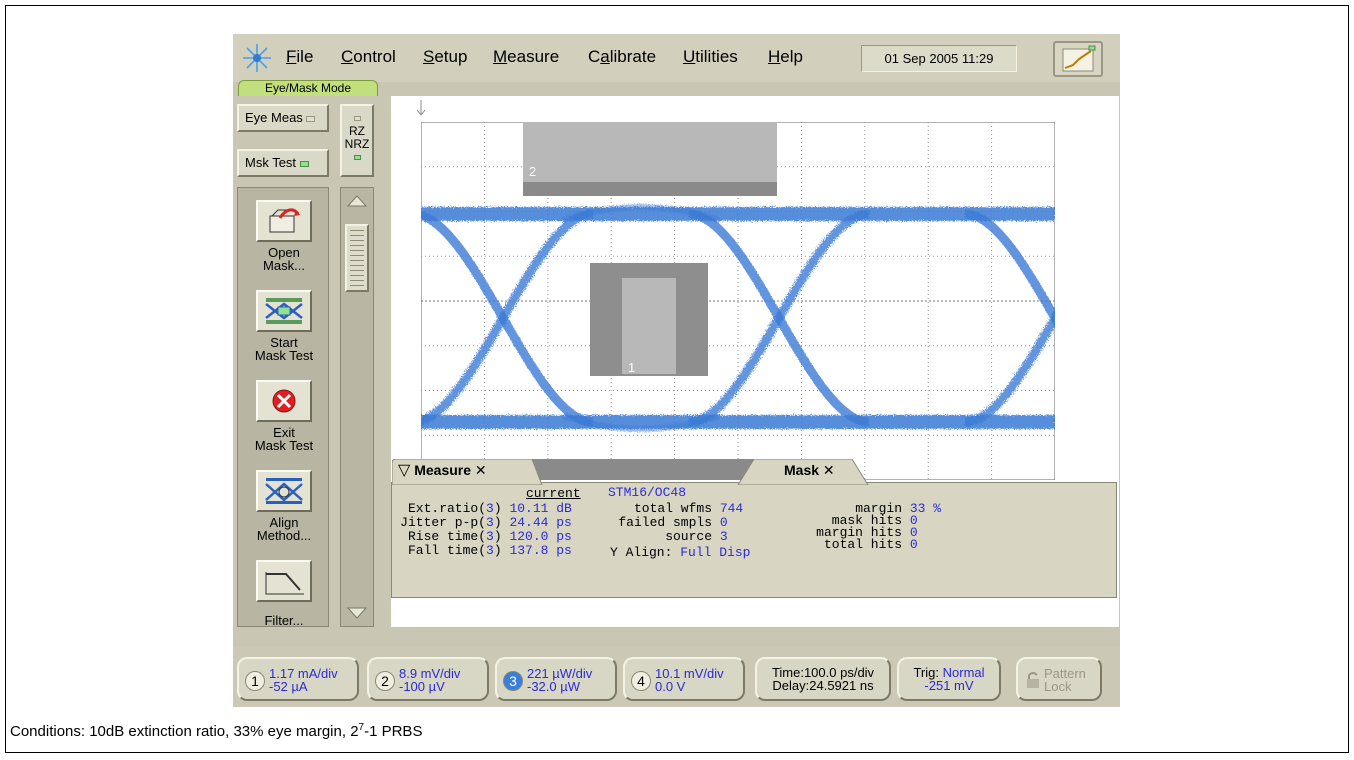  I want to click on mask-stat-row: failed smpls 0, so click(667, 522).